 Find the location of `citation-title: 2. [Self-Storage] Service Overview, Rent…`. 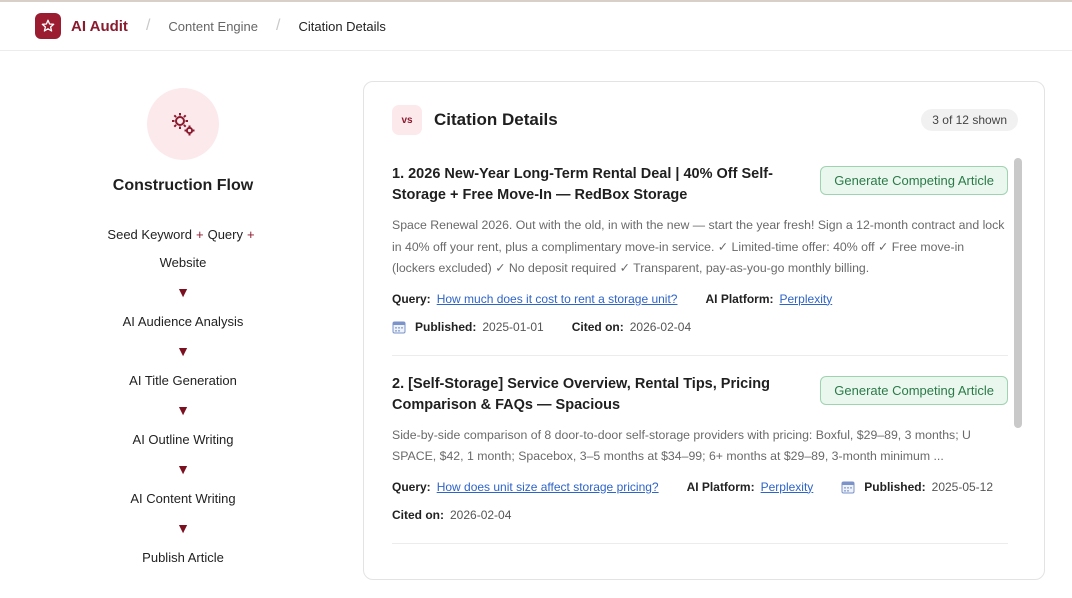

citation-title: 2. [Self-Storage] Service Overview, Rent… is located at coordinates (581, 394).